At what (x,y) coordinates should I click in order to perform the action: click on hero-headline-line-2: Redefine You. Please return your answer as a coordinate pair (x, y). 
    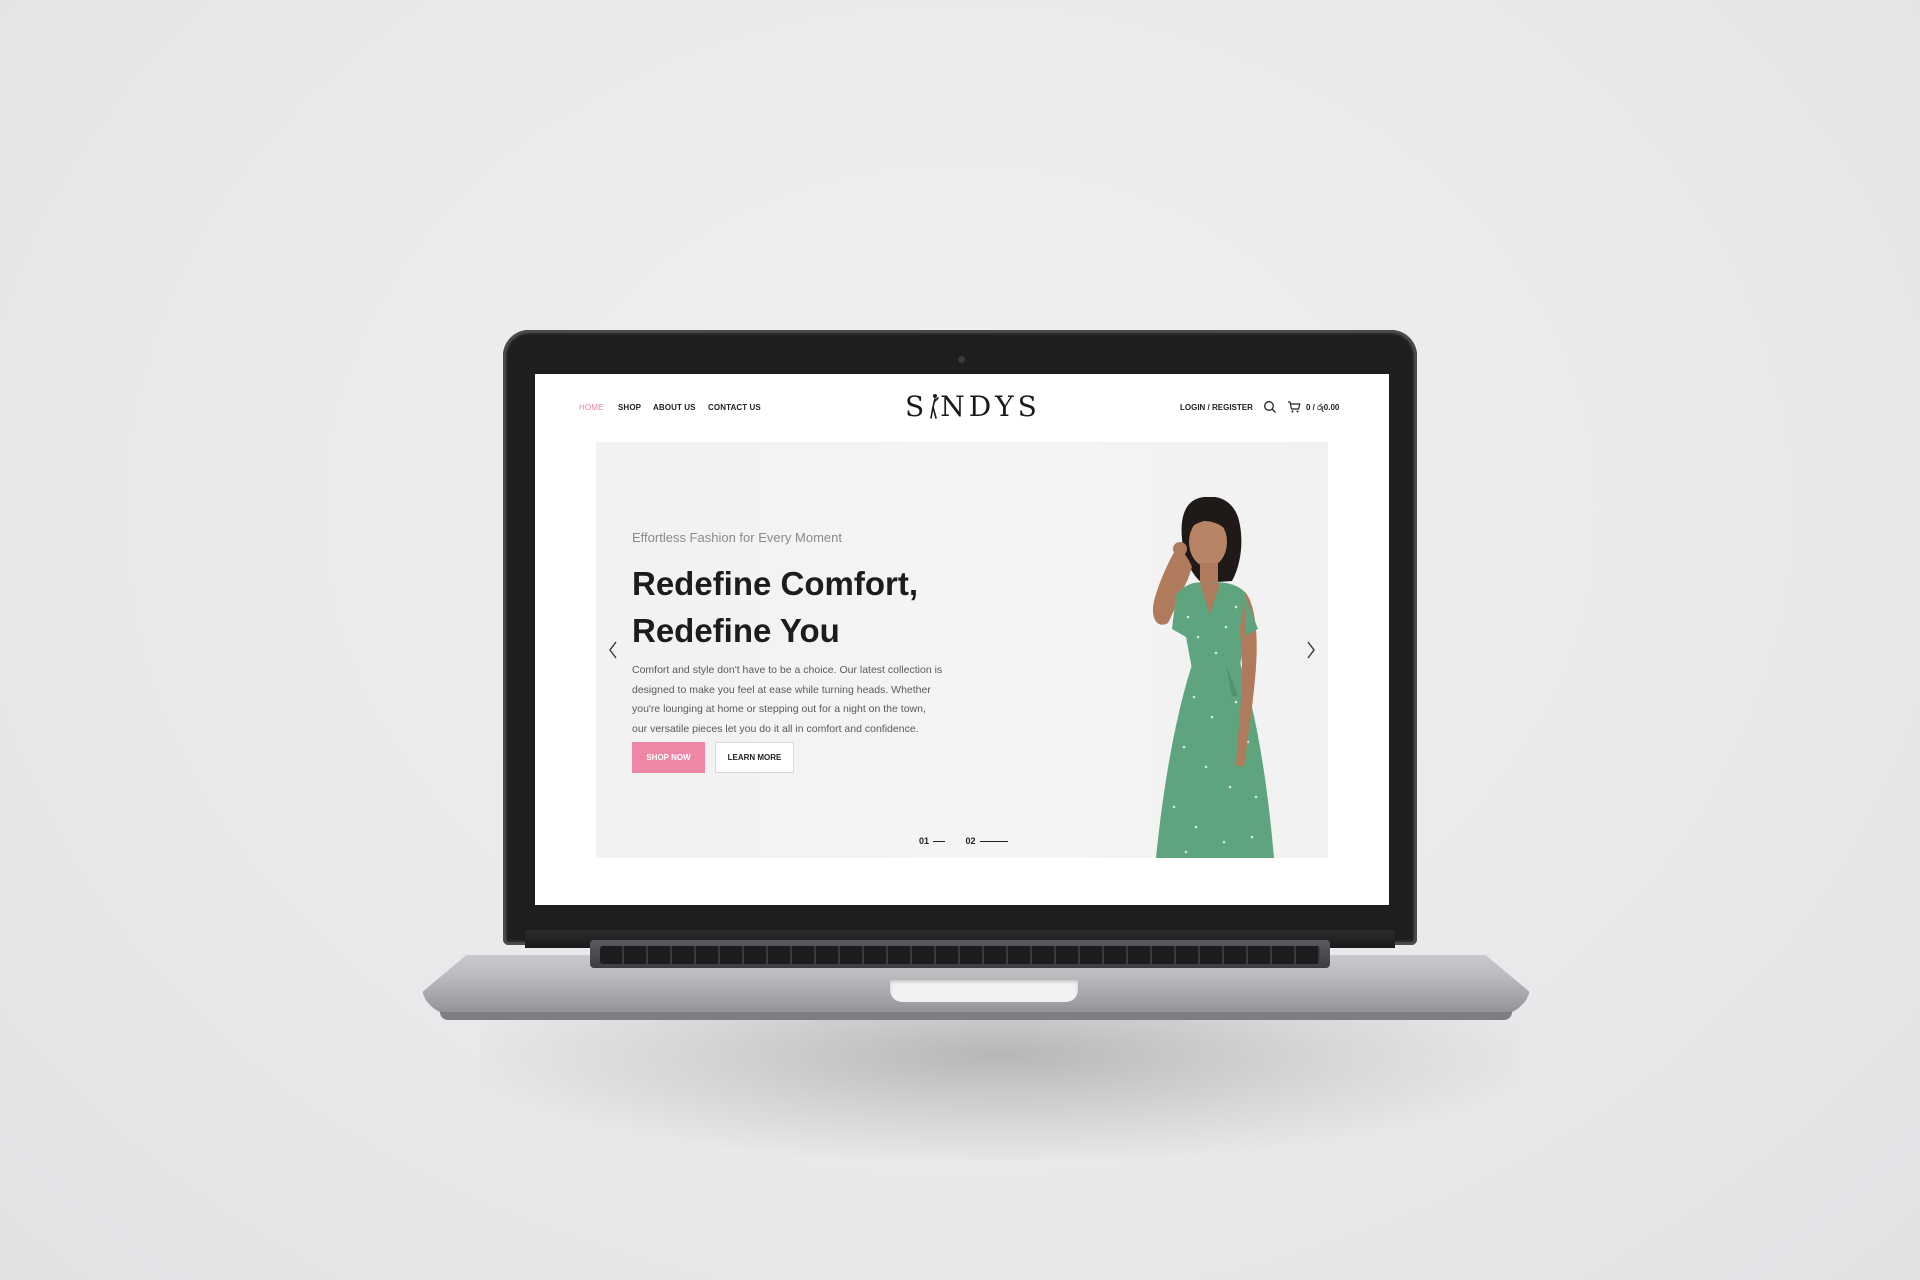
    Looking at the image, I should click on (736, 630).